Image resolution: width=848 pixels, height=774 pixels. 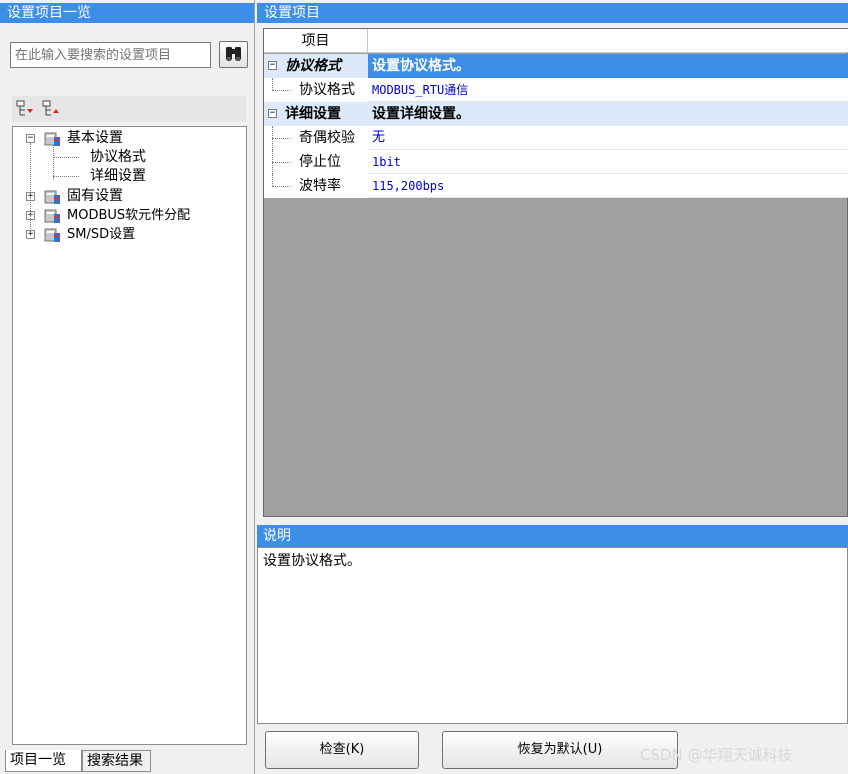 What do you see at coordinates (320, 162) in the screenshot?
I see `item-label: 停止位` at bounding box center [320, 162].